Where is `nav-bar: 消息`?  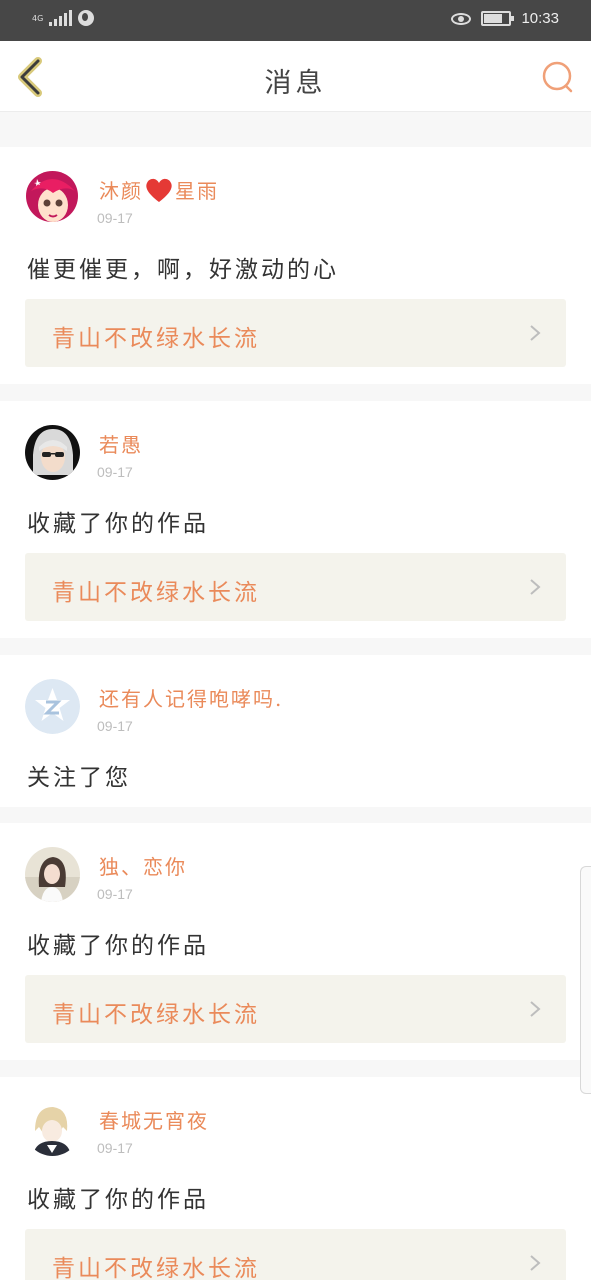 nav-bar: 消息 is located at coordinates (295, 76).